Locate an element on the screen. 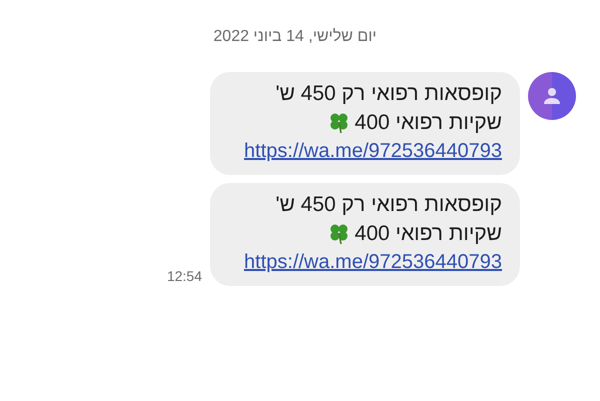 The width and height of the screenshot is (600, 401). person-icon is located at coordinates (552, 96).